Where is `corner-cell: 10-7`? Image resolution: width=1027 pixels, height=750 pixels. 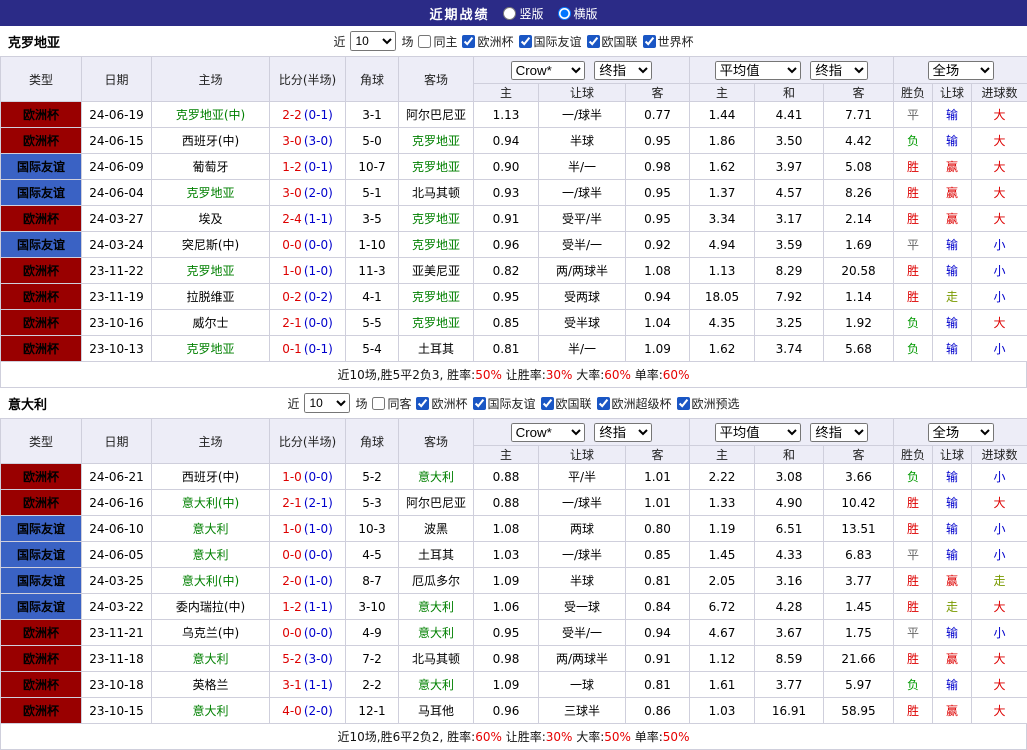 corner-cell: 10-7 is located at coordinates (372, 167).